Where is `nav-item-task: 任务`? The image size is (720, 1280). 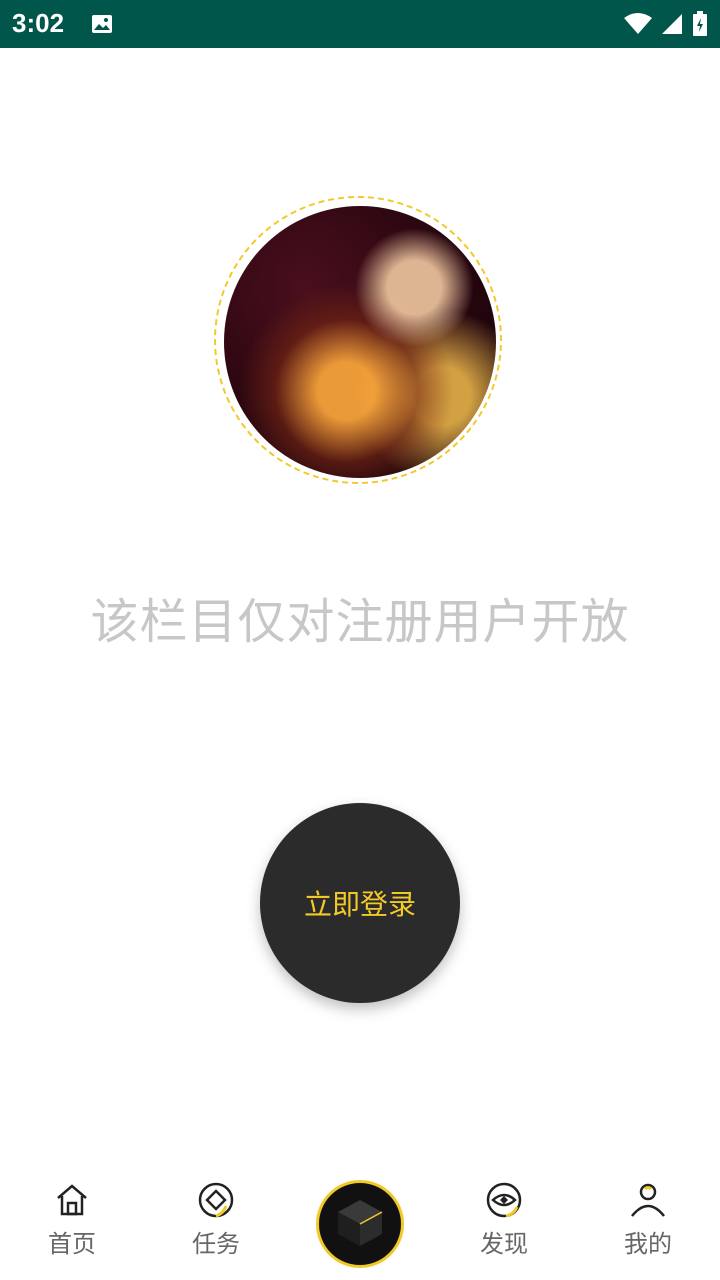 nav-item-task: 任务 is located at coordinates (216, 1219).